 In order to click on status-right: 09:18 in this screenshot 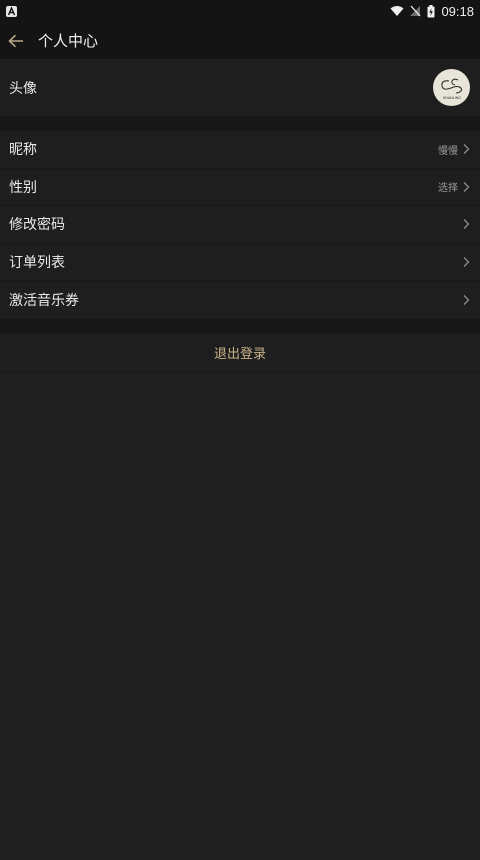, I will do `click(432, 11)`.